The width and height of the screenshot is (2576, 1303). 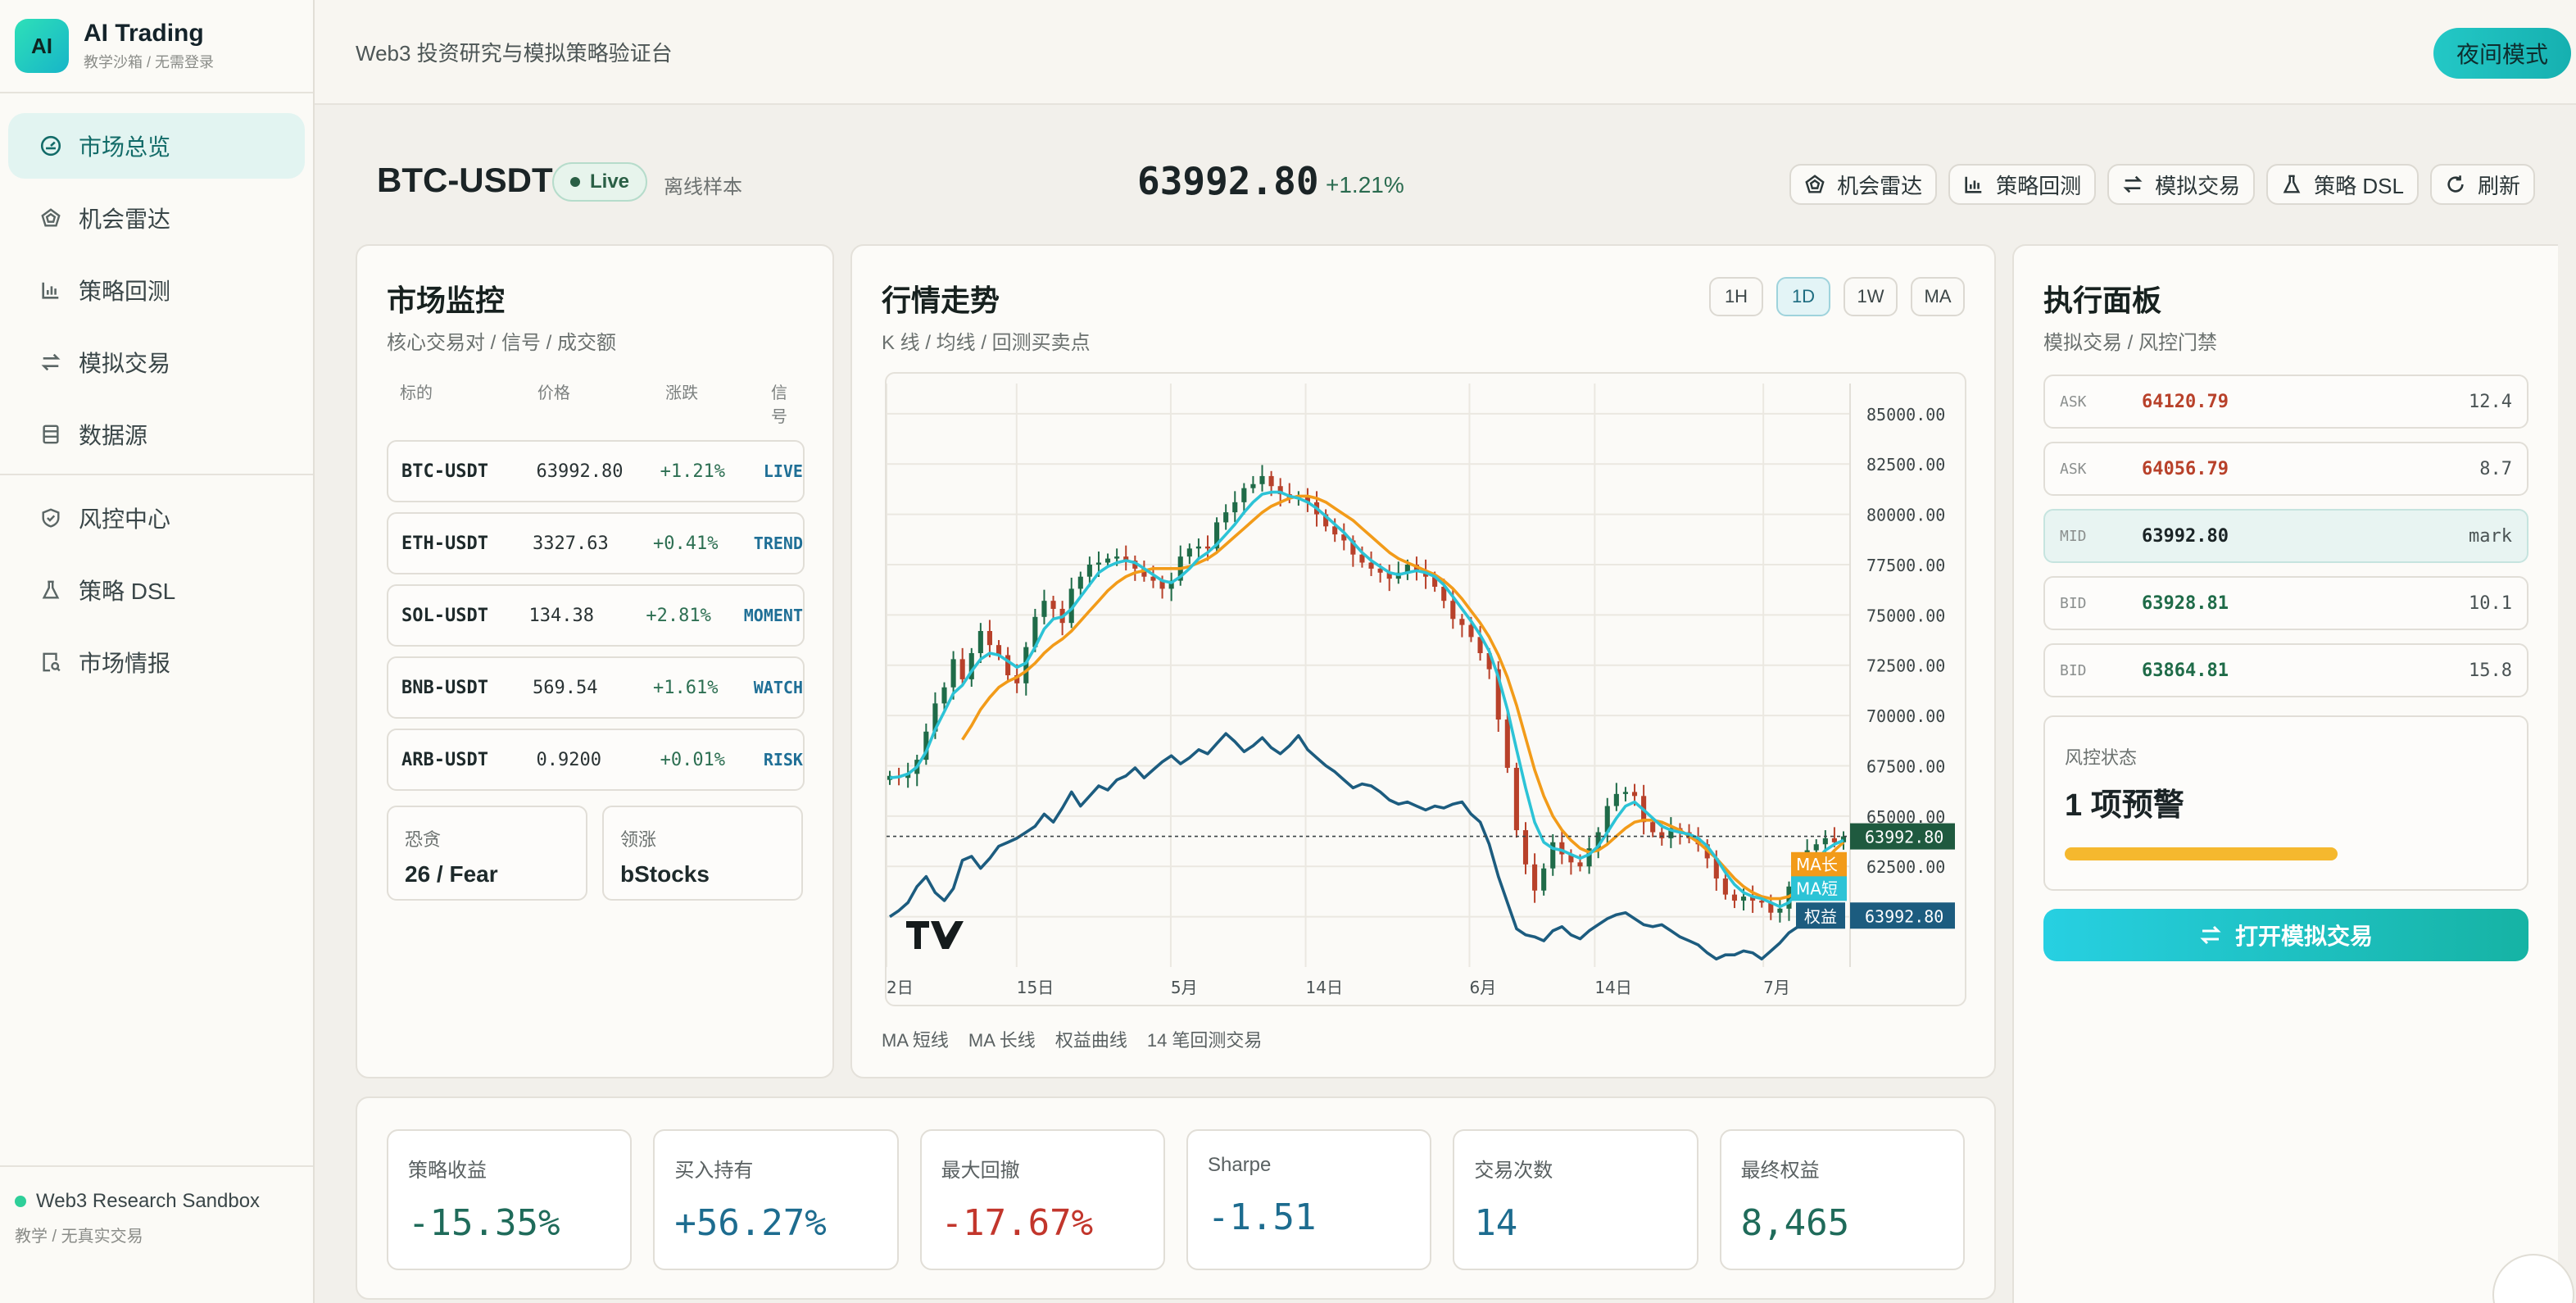 What do you see at coordinates (2285, 536) in the screenshot?
I see `orderbook-row: MID 63992.80 mark` at bounding box center [2285, 536].